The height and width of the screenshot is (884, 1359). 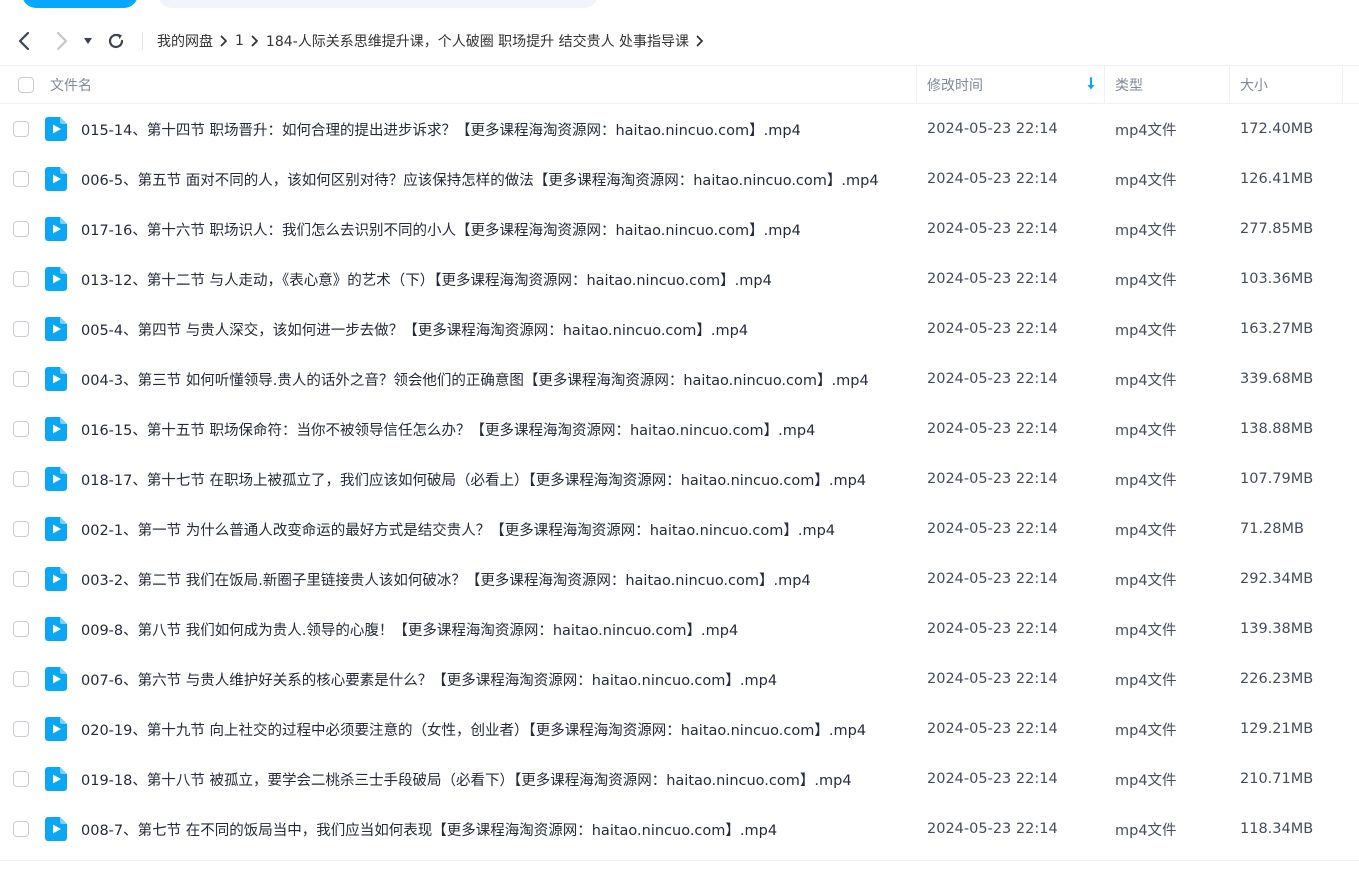 I want to click on file-size: 138.88MB, so click(x=1277, y=429).